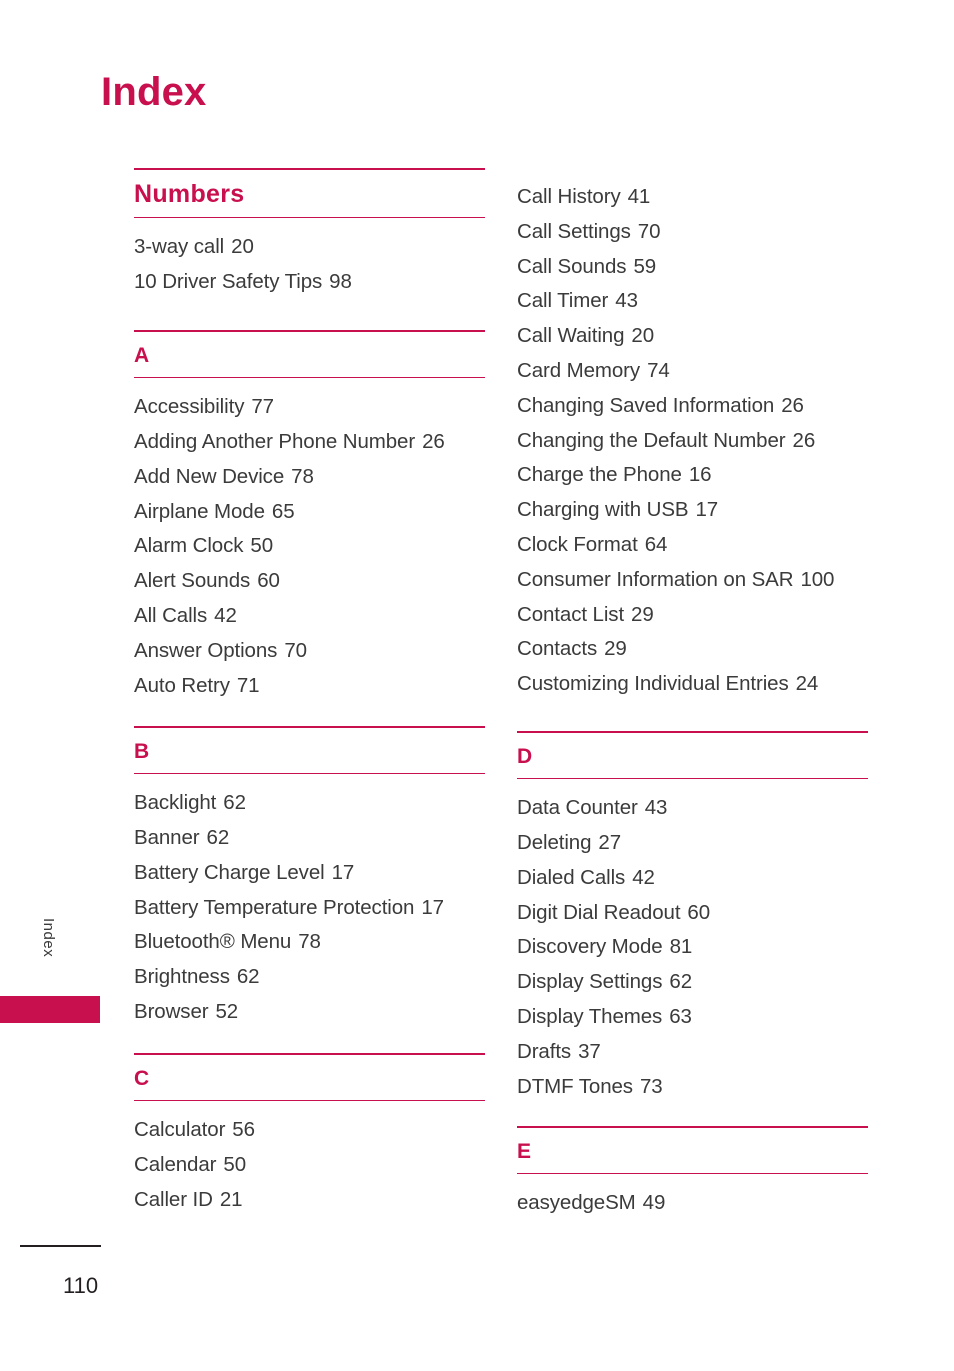  Describe the element at coordinates (692, 336) in the screenshot. I see `index-entry: Call Waiting 20` at that location.